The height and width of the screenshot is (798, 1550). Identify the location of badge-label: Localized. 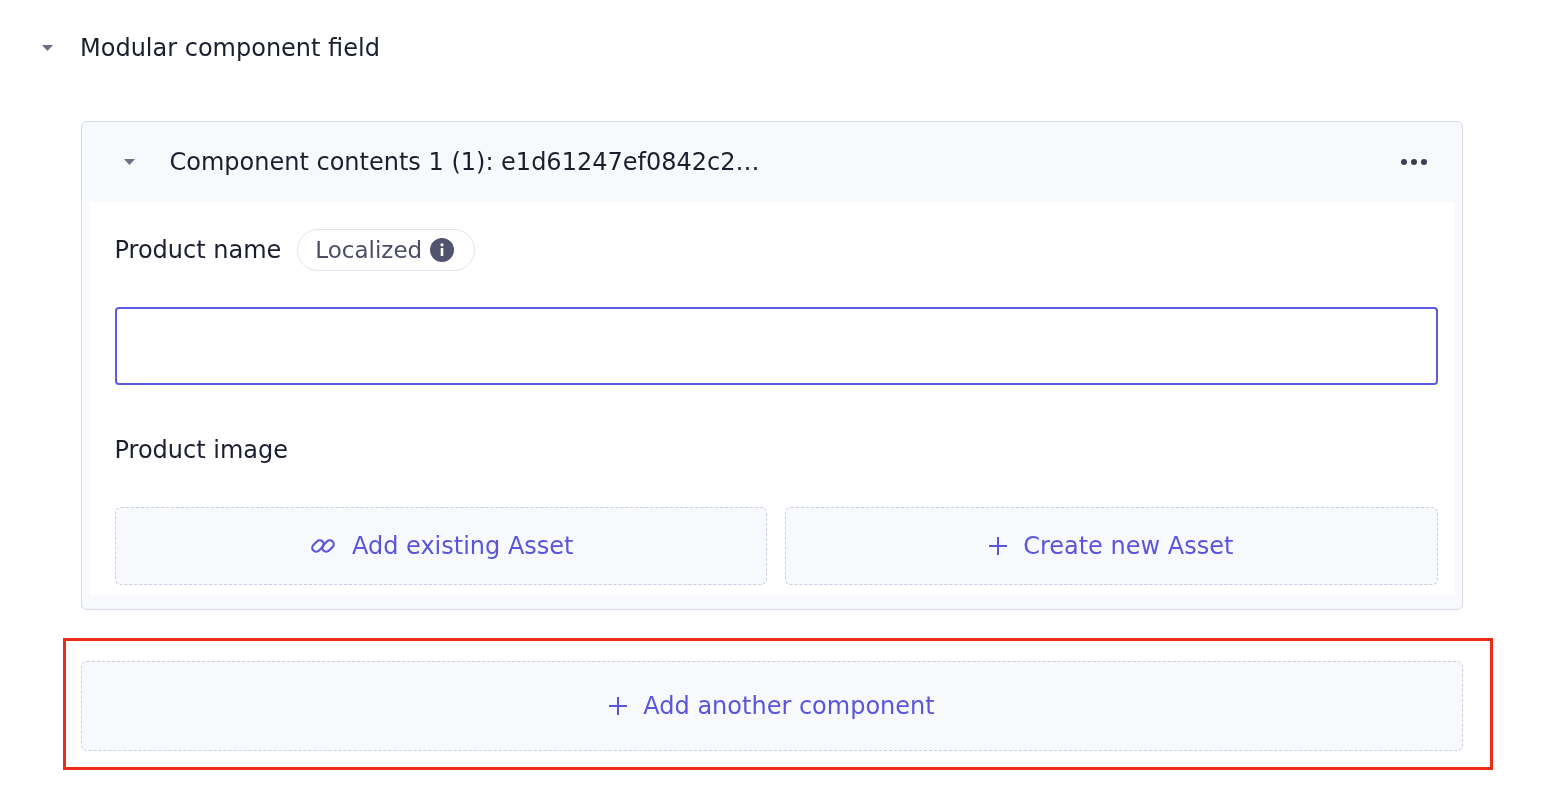
(369, 250).